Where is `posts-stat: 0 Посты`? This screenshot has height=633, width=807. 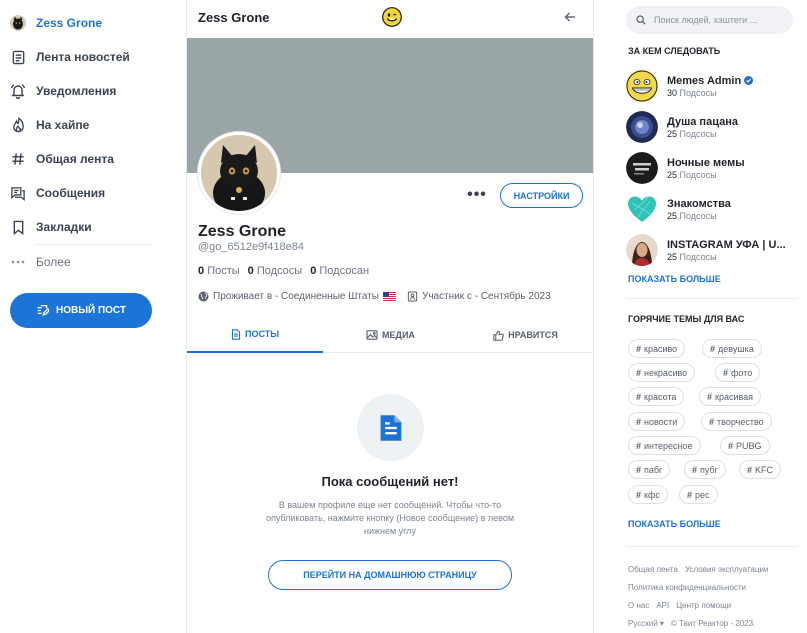
posts-stat: 0 Посты is located at coordinates (219, 271).